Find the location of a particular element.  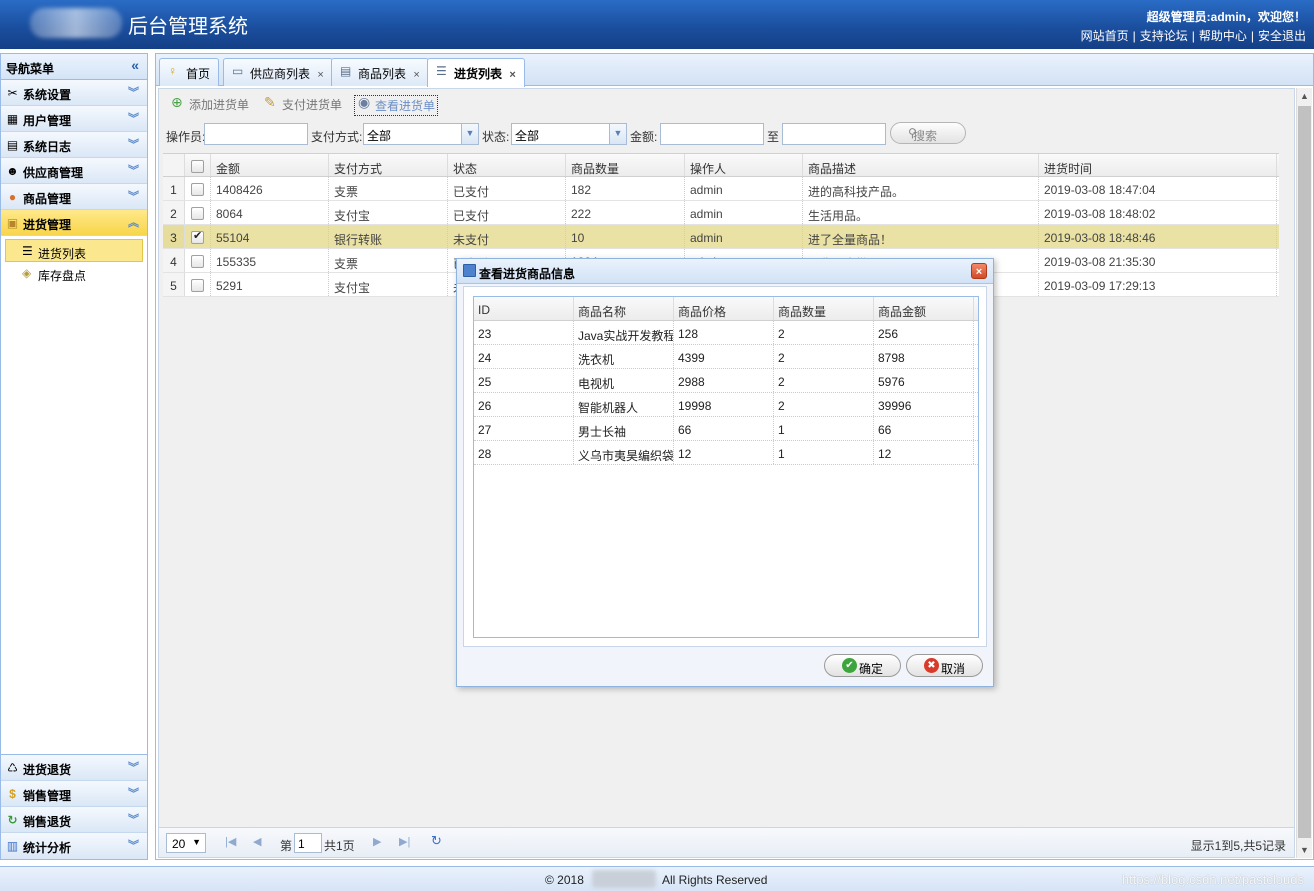

ok-button: ✔ 确定 is located at coordinates (862, 665).